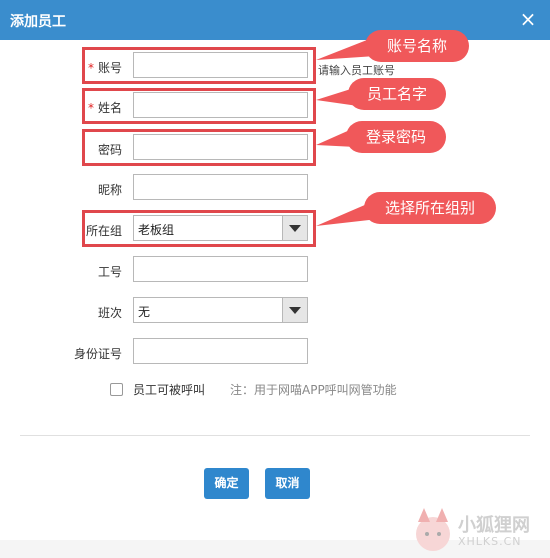 This screenshot has width=550, height=558. Describe the element at coordinates (430, 208) in the screenshot. I see `callout-group: 选择所在组别` at that location.